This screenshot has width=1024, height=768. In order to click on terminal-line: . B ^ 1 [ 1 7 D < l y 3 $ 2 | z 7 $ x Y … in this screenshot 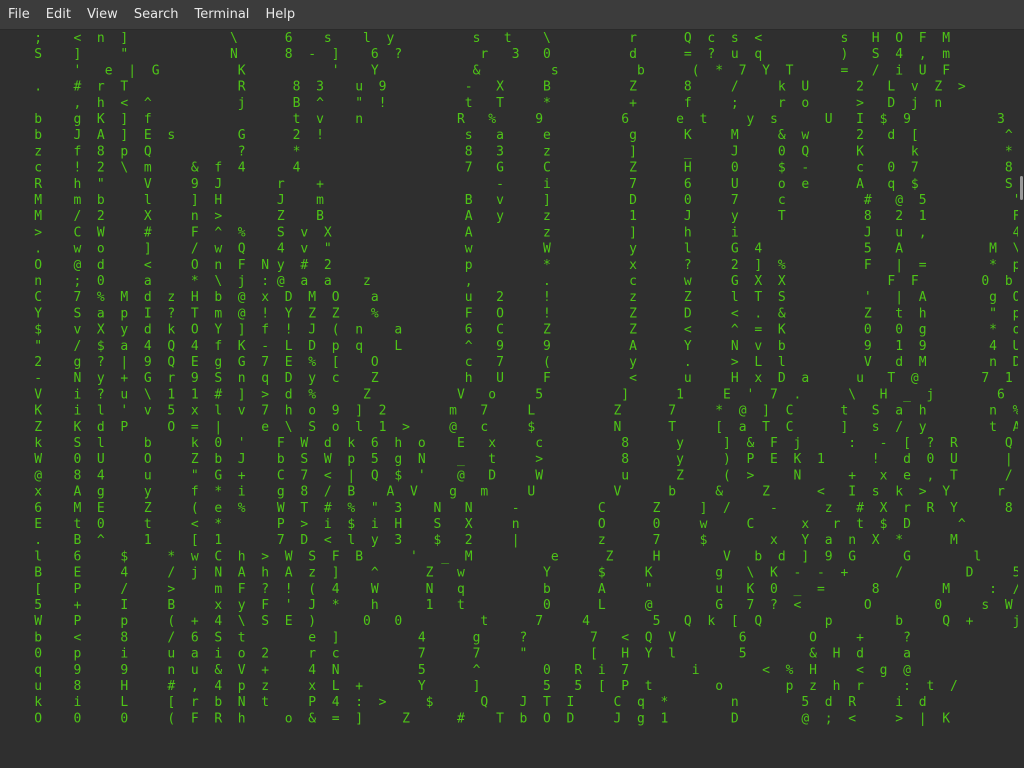, I will do `click(510, 540)`.